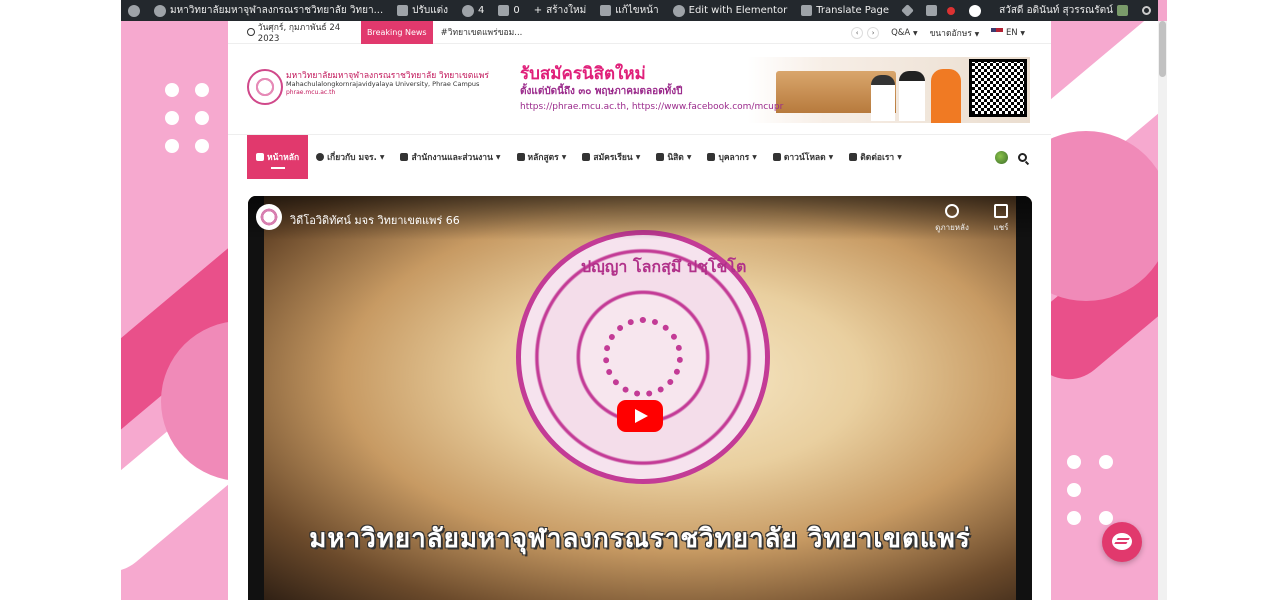 Image resolution: width=1288 pixels, height=600 pixels. Describe the element at coordinates (160, 10) in the screenshot. I see `dashboard-icon` at that location.